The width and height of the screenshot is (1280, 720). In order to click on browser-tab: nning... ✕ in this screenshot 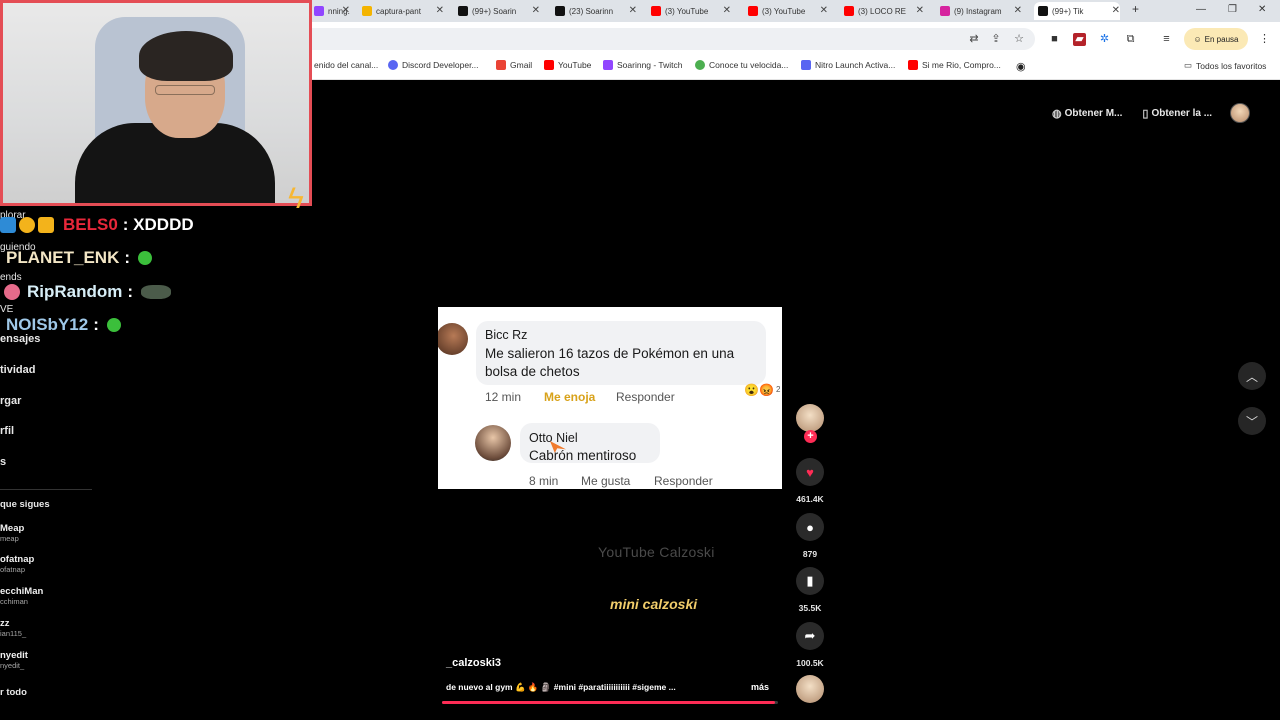, I will do `click(332, 11)`.